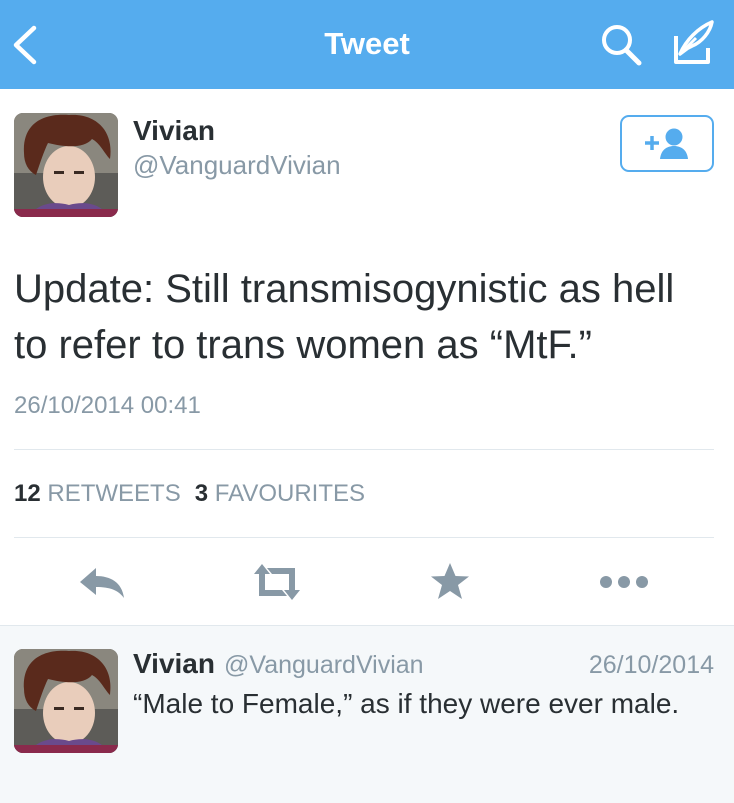 Image resolution: width=734 pixels, height=803 pixels. I want to click on author-name: Vivian, so click(174, 131).